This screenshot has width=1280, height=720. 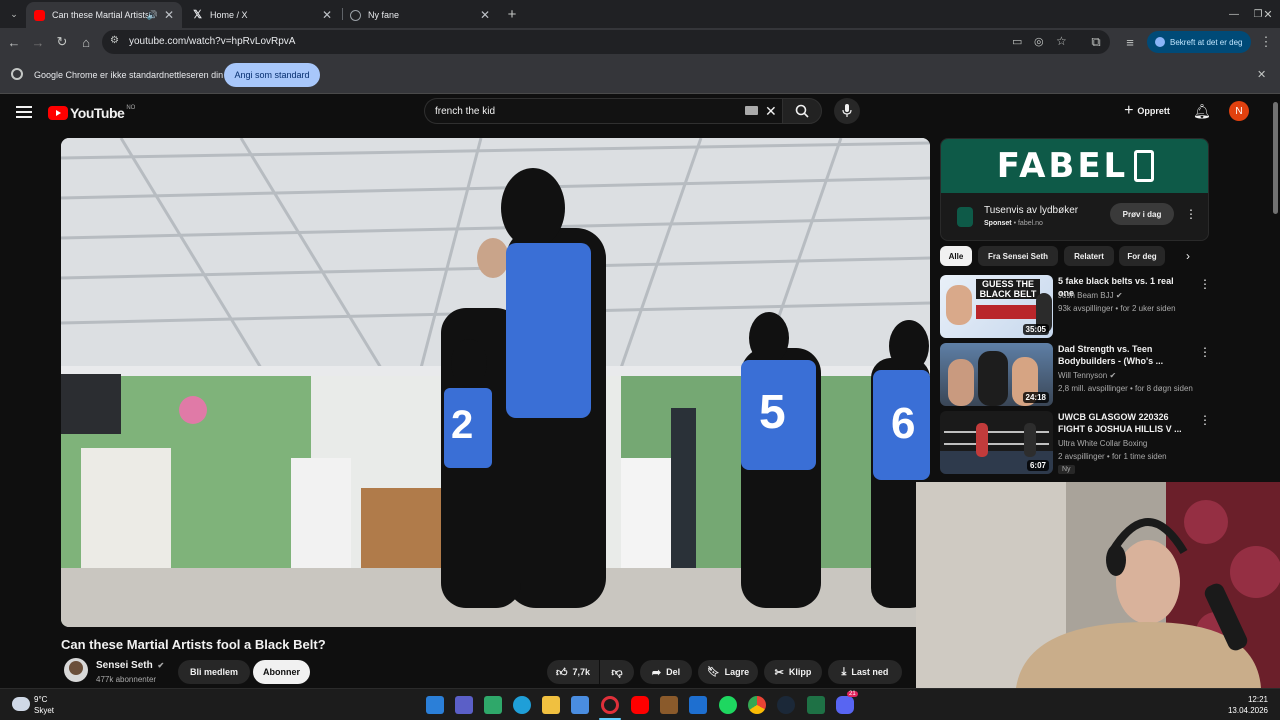 What do you see at coordinates (1199, 42) in the screenshot?
I see `profile-verify-button: Bekreft at det er deg` at bounding box center [1199, 42].